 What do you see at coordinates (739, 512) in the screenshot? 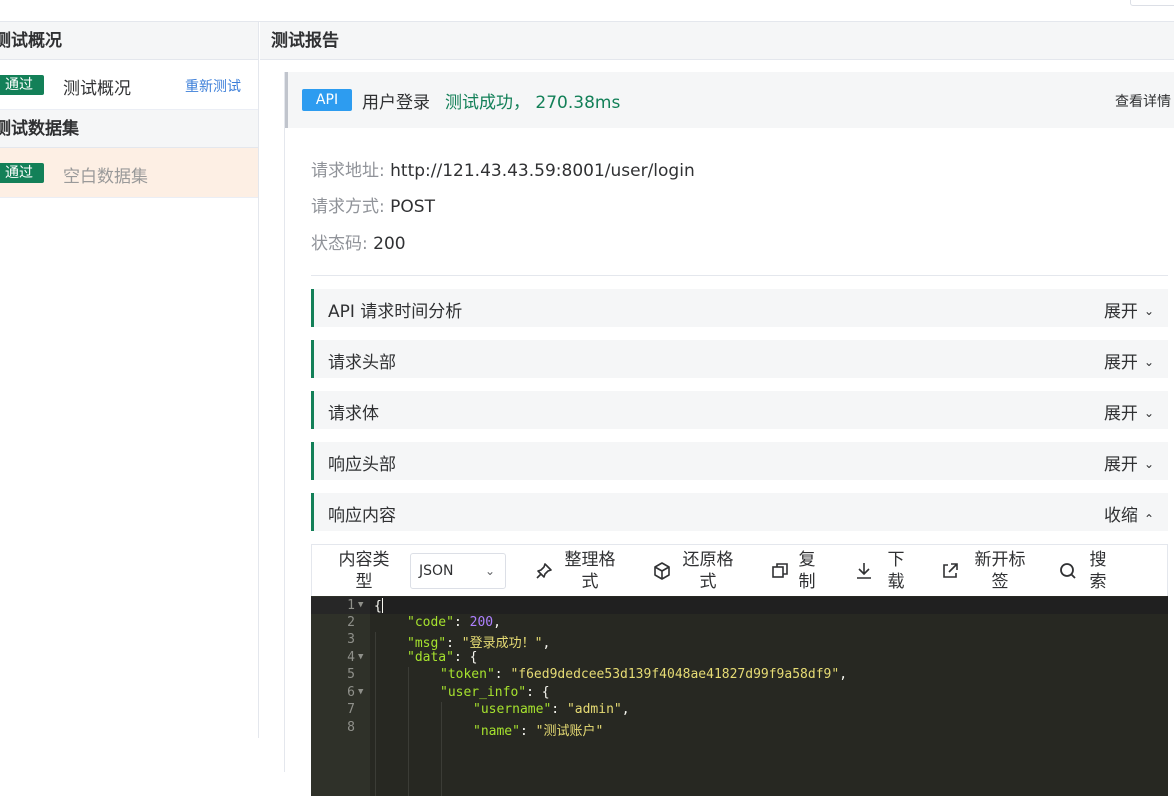
I see `section-response-content: 响应内容 收缩 ⌃` at bounding box center [739, 512].